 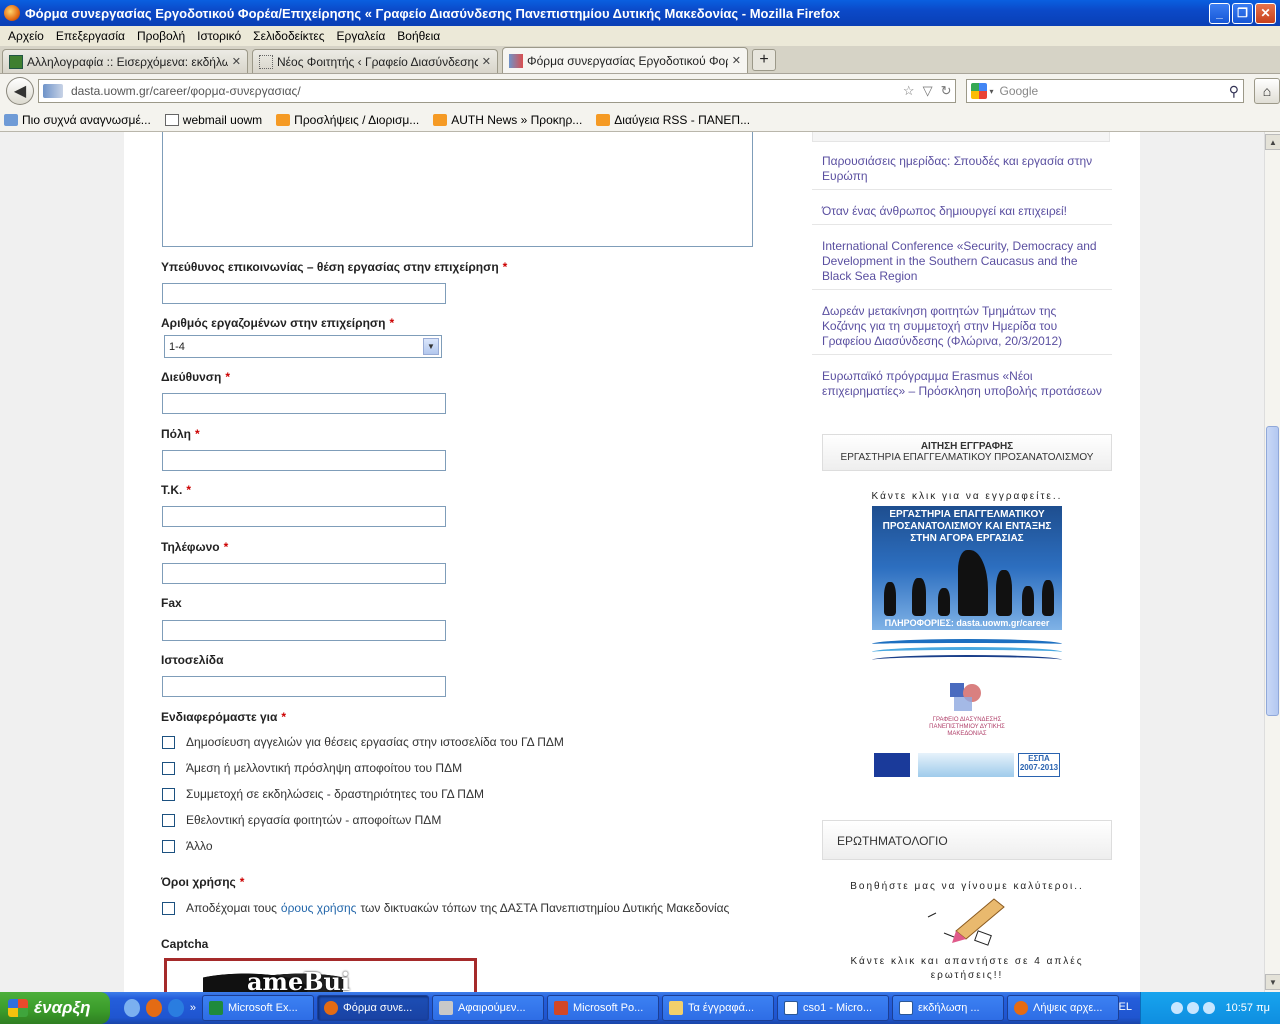 What do you see at coordinates (193, 1008) in the screenshot?
I see `quick-launch-more: »` at bounding box center [193, 1008].